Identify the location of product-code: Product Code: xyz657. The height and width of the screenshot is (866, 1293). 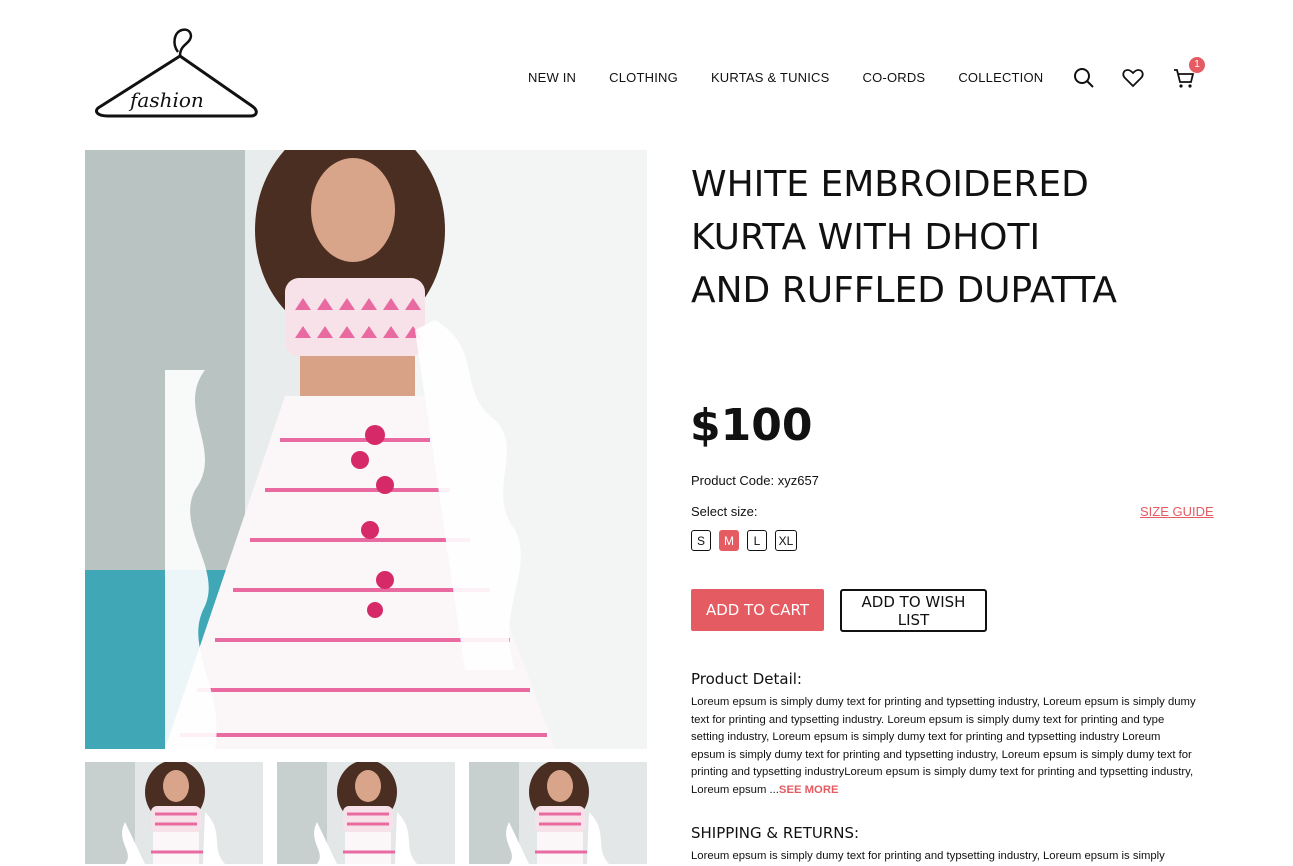
(755, 480).